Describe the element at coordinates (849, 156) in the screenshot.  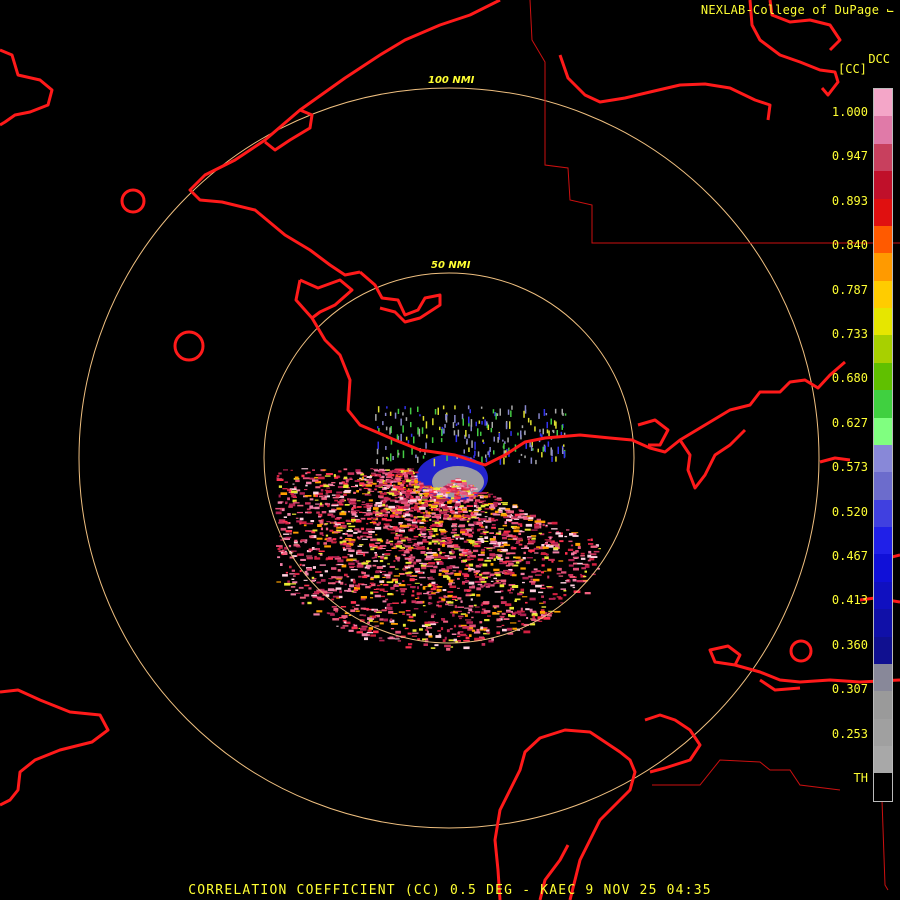
I see `color-scale-tick: 0.947` at that location.